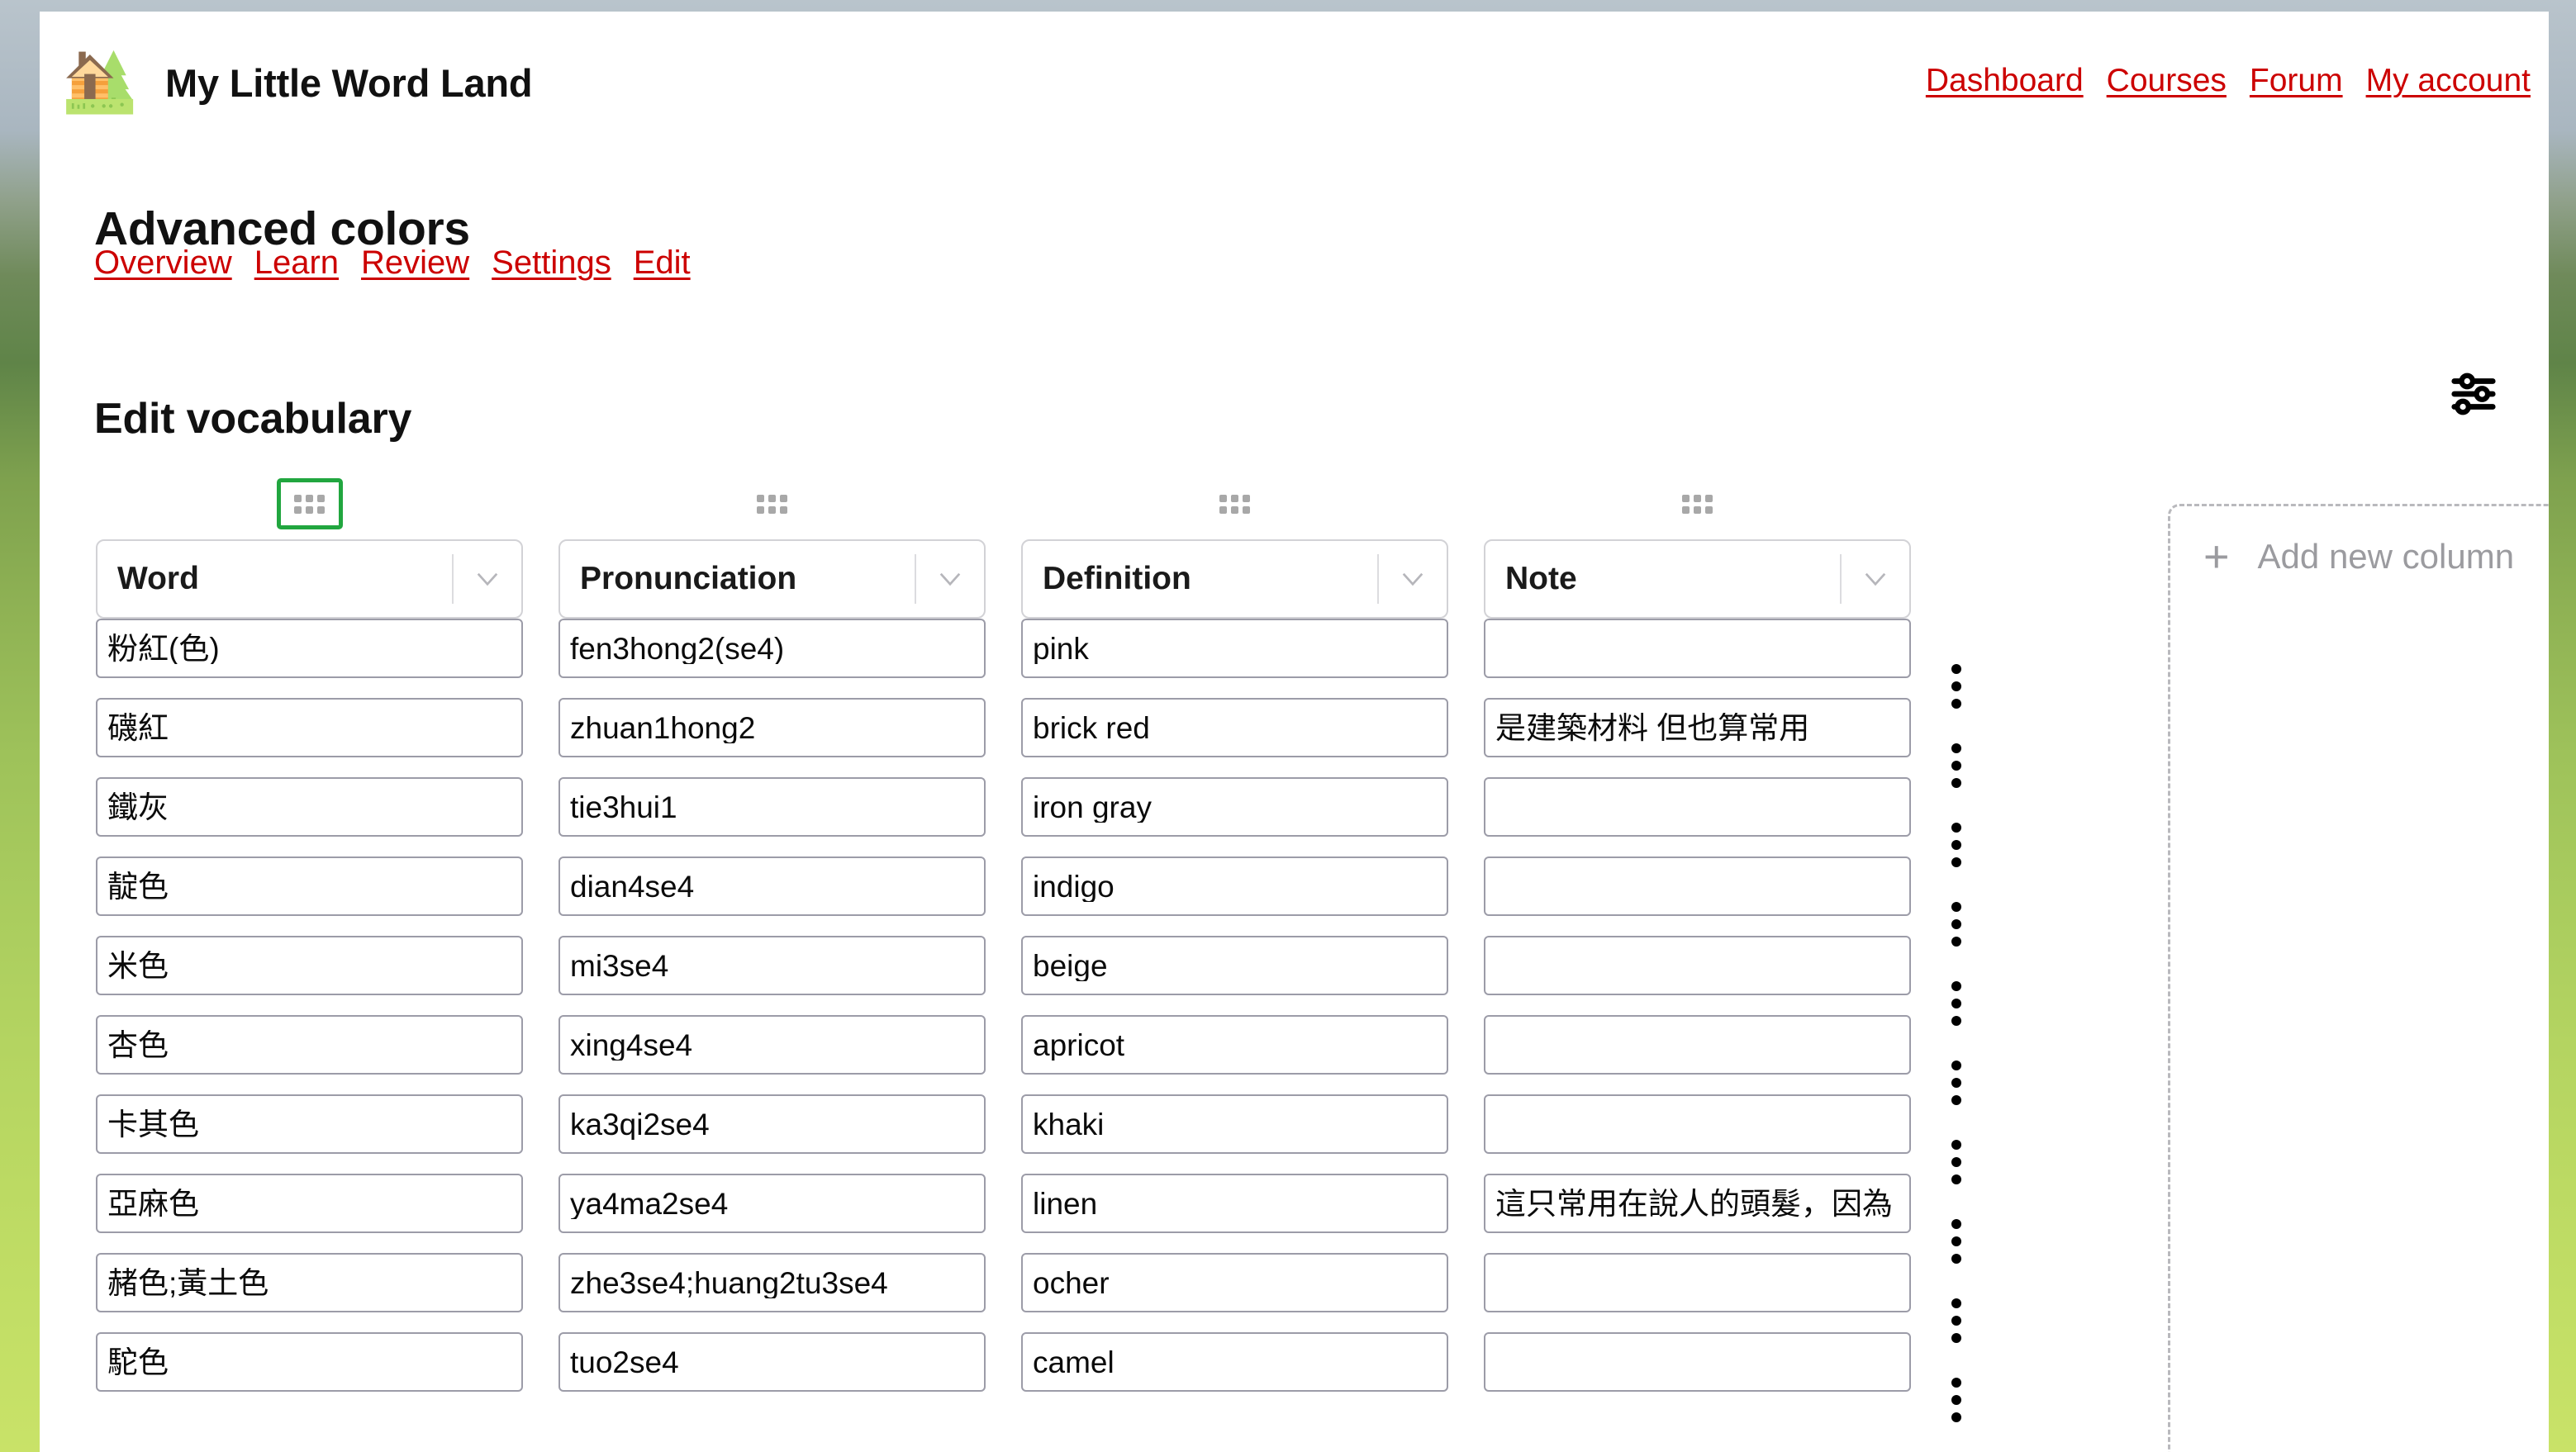  I want to click on cell-value: zhuan1hong2, so click(663, 727).